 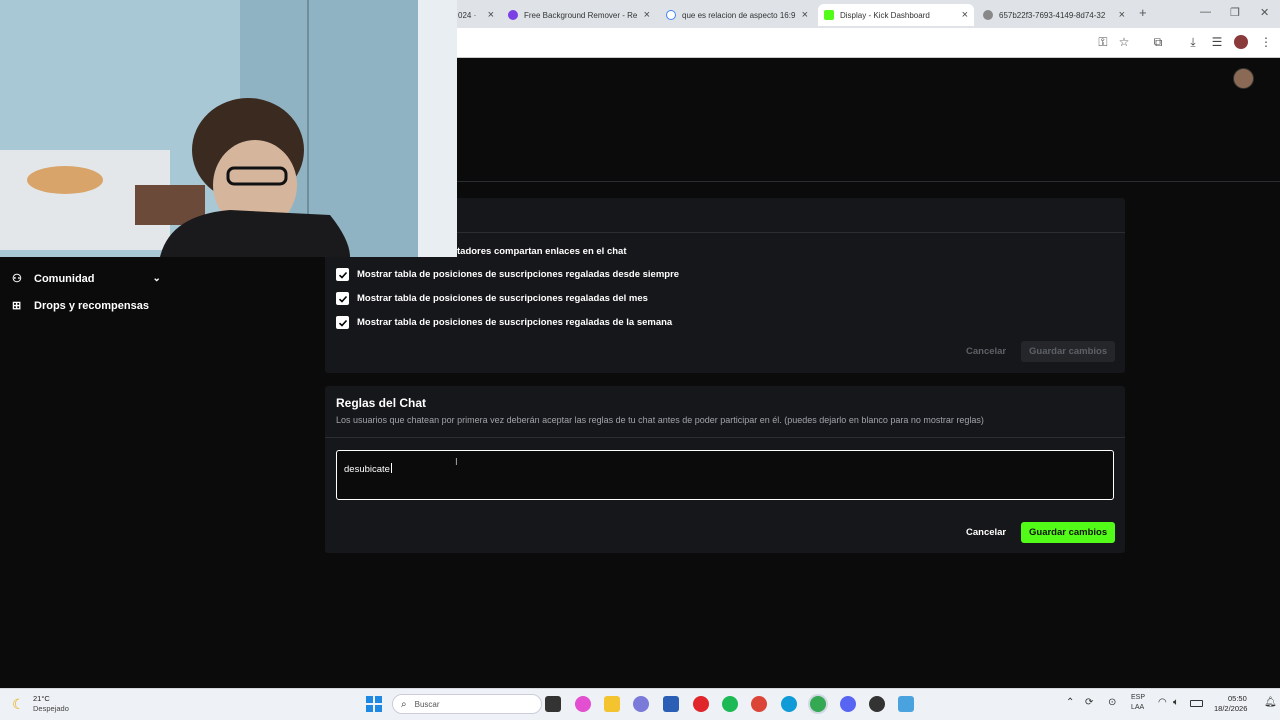 I want to click on save-changes-button-disabled: Guardar cambios, so click(x=1068, y=351).